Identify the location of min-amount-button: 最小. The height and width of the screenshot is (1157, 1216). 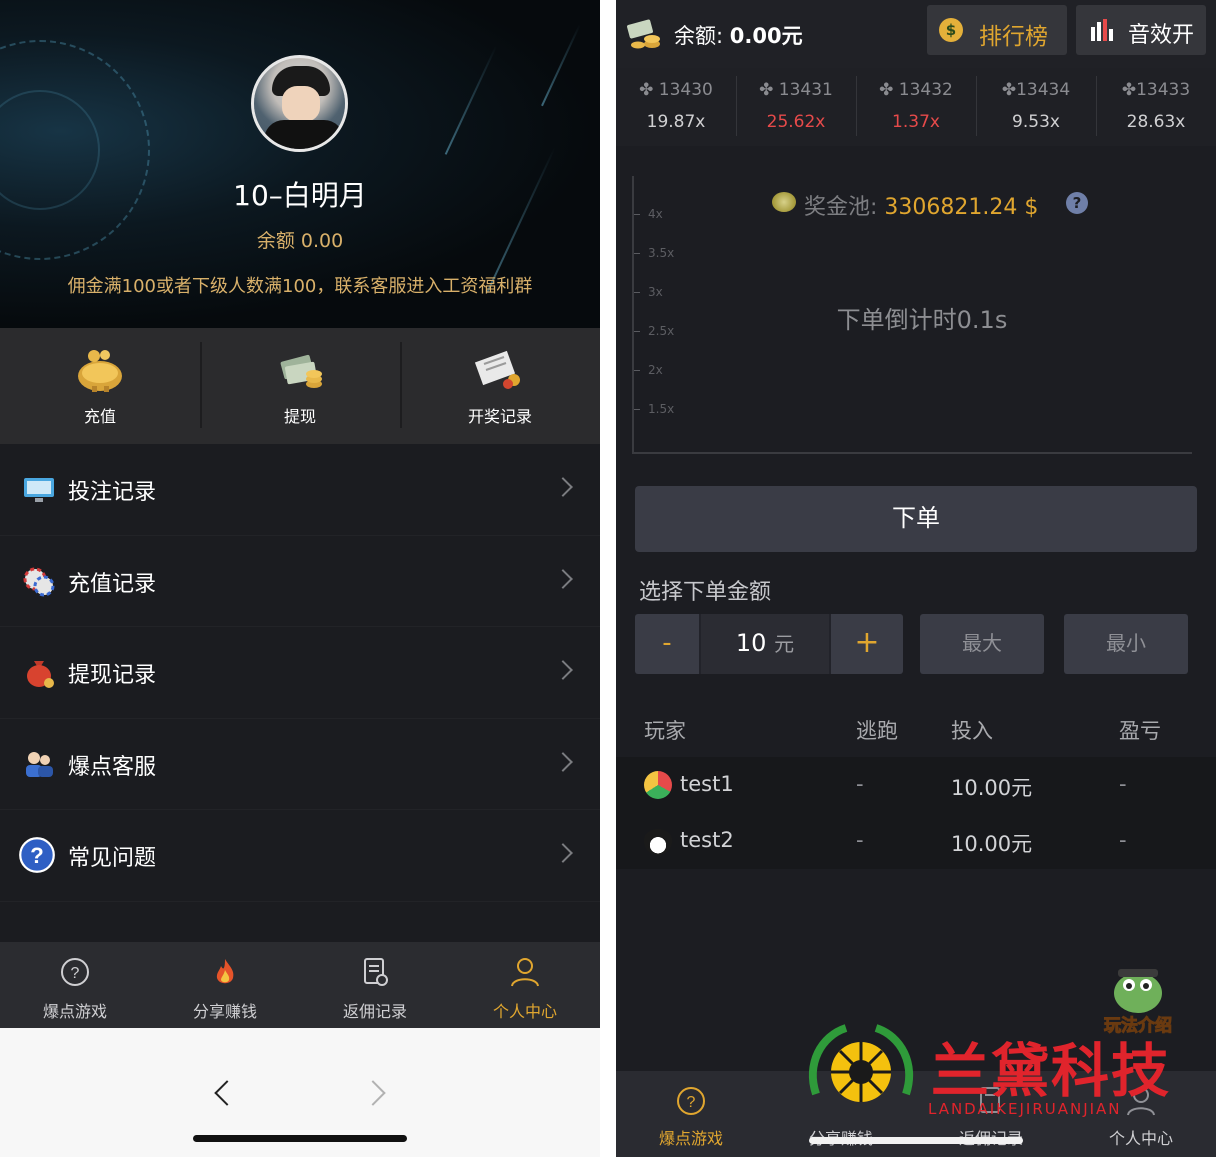
(1126, 644).